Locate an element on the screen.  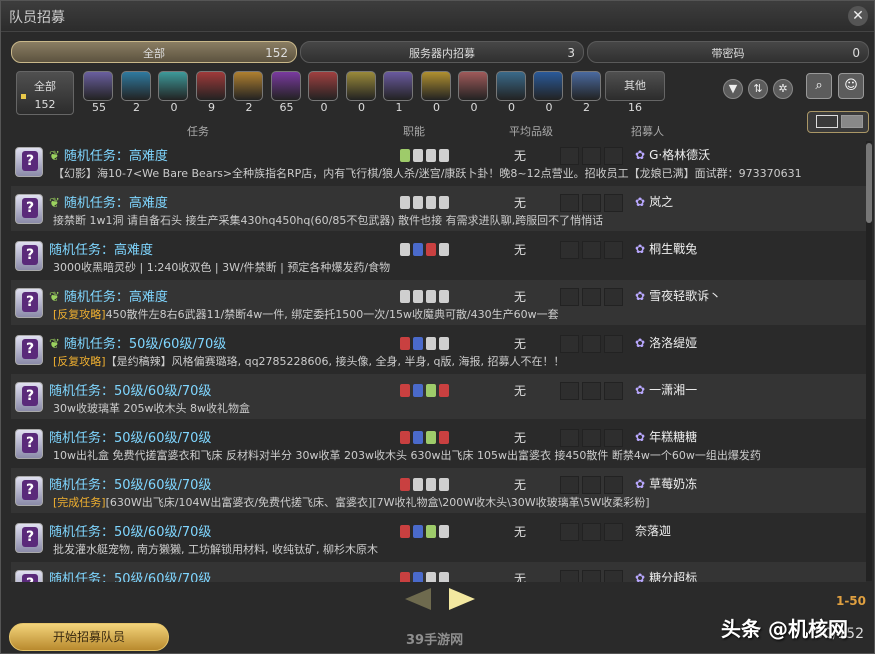
recruiter: ✿ 糖分超标 is located at coordinates (666, 575).